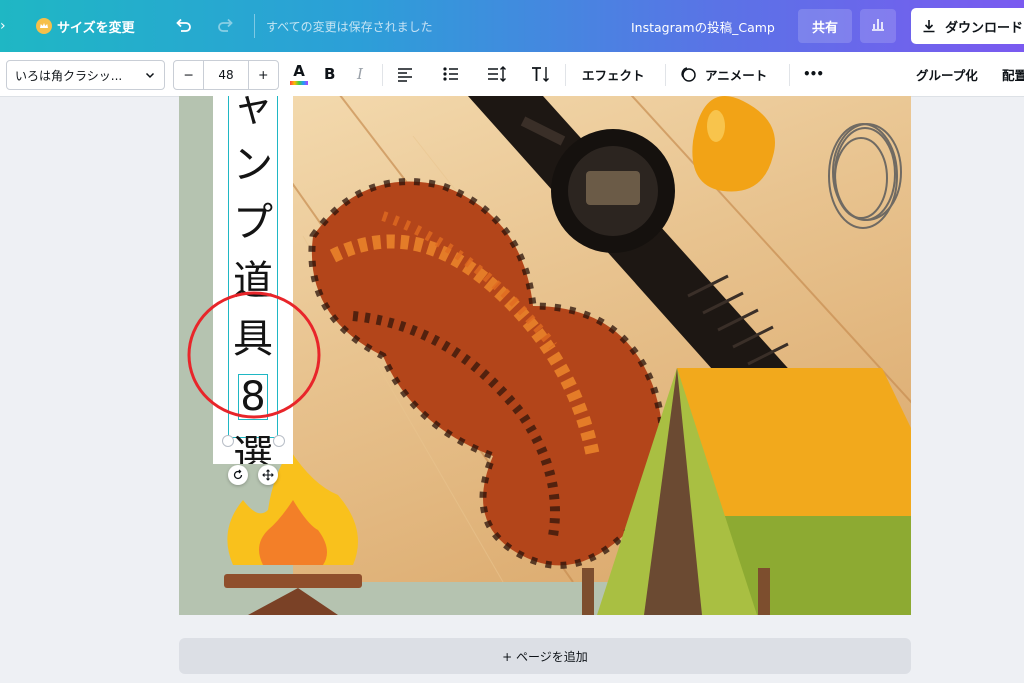  I want to click on add-page-label: + ページを追加, so click(545, 656).